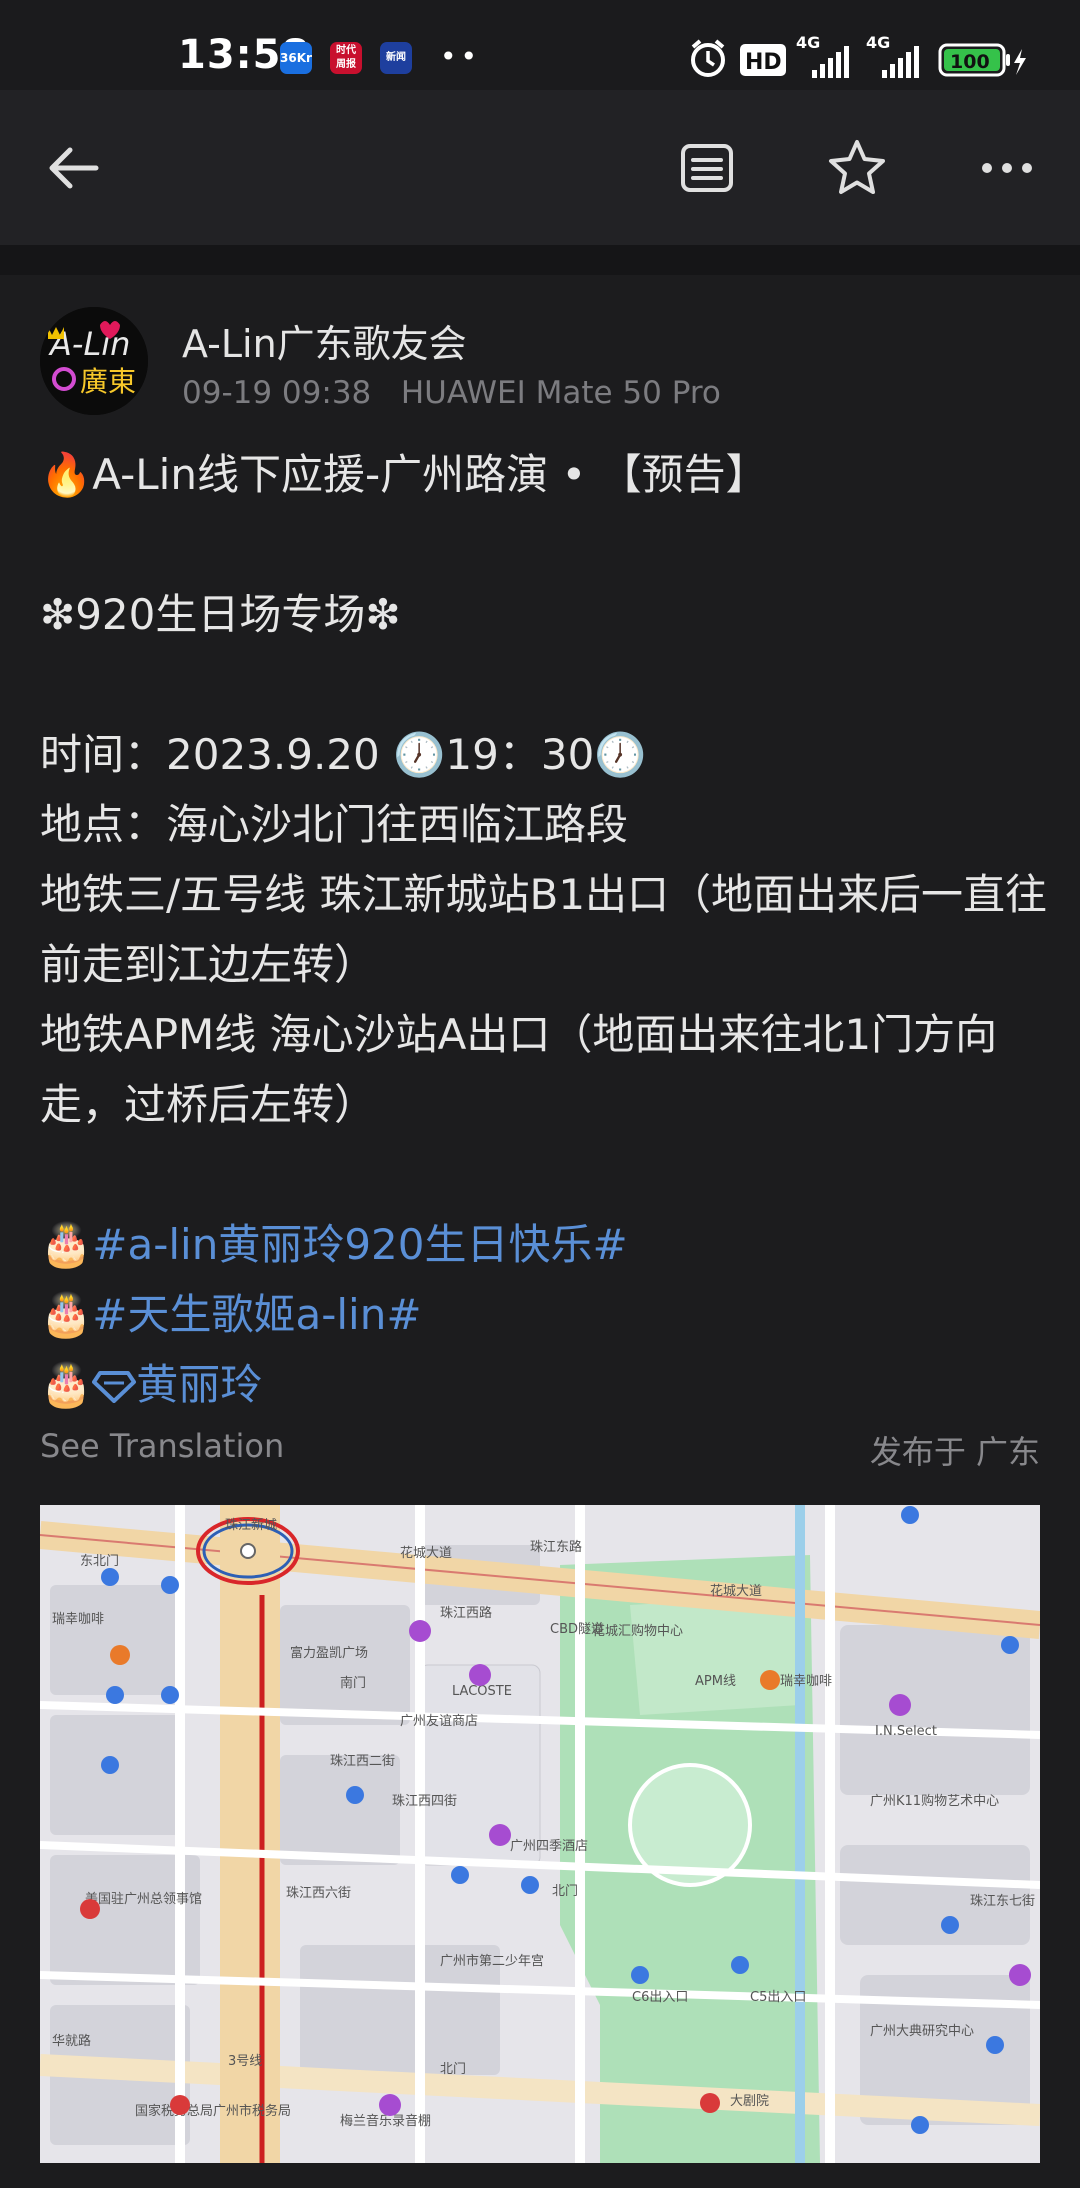 This screenshot has height=2188, width=1080. Describe the element at coordinates (749, 2101) in the screenshot. I see `map-label-opera: 大剧院` at that location.